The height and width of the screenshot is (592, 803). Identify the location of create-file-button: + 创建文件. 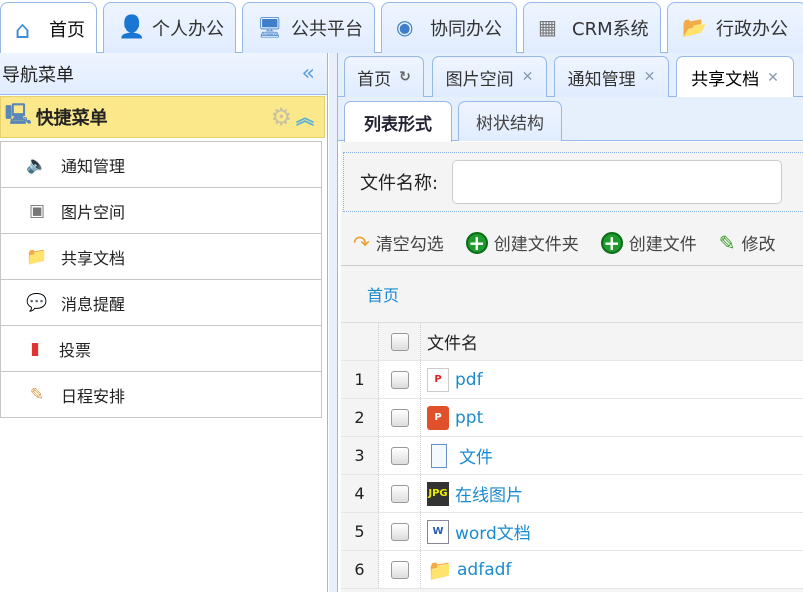
(648, 242).